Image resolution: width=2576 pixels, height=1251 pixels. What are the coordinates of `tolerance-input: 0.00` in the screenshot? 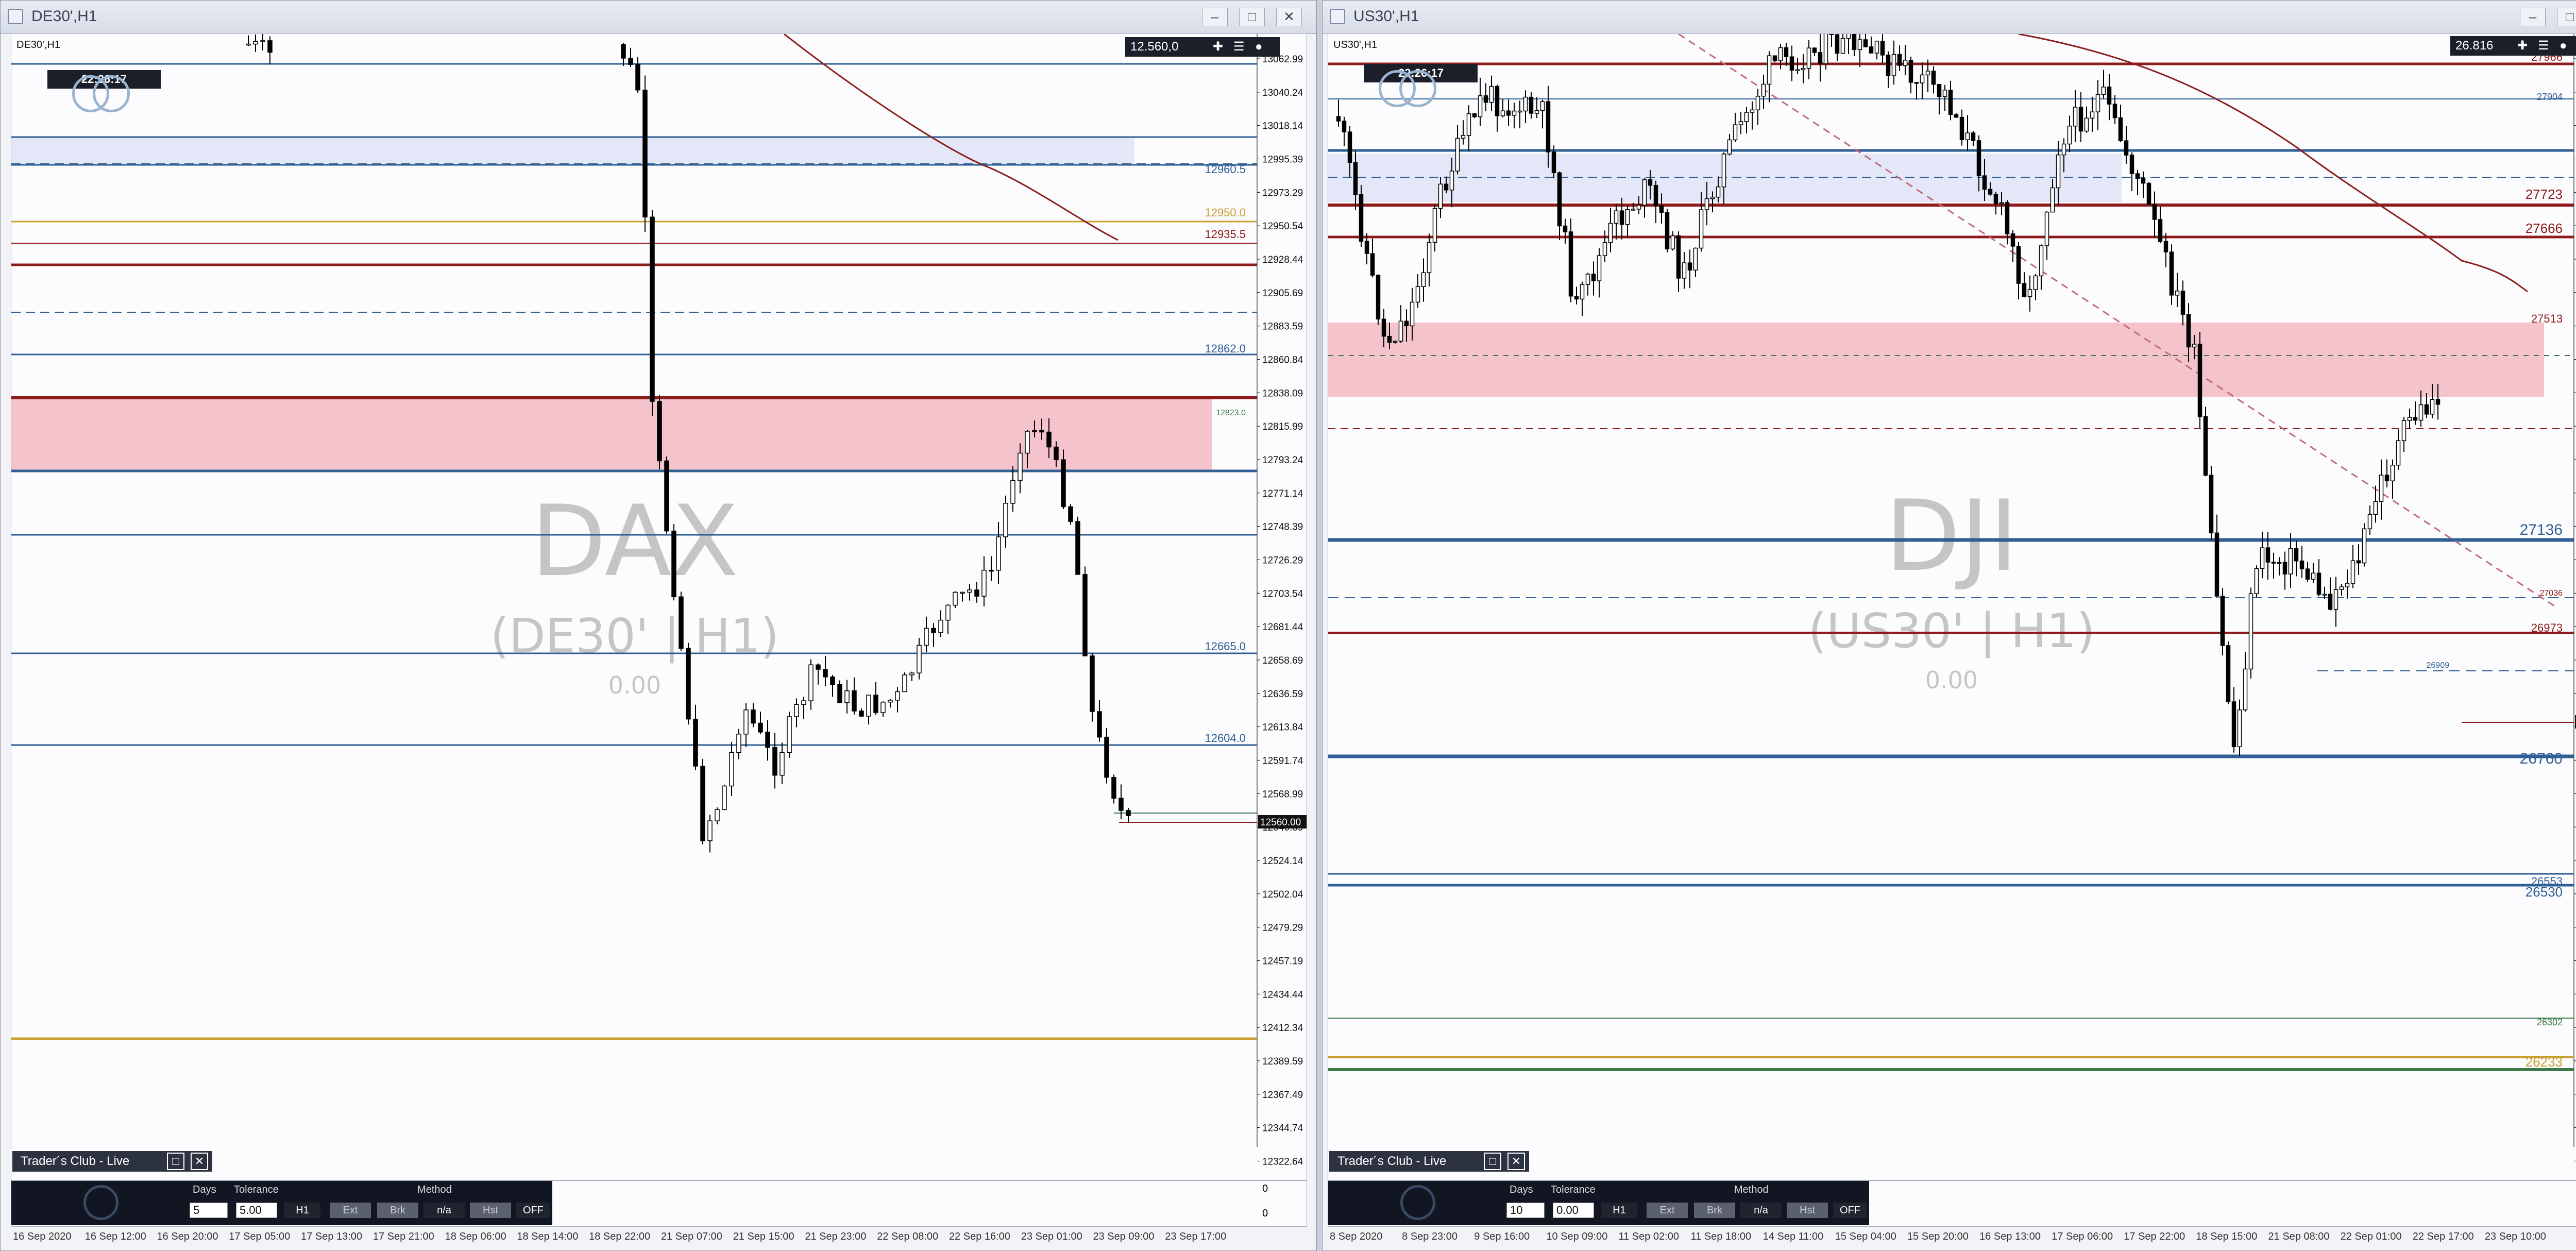 It's located at (1574, 1210).